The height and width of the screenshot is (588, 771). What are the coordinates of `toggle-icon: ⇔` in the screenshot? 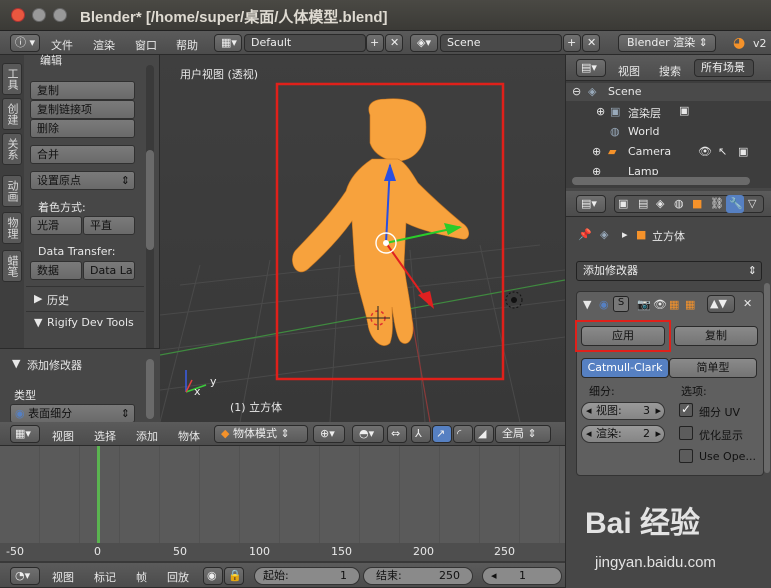 It's located at (397, 434).